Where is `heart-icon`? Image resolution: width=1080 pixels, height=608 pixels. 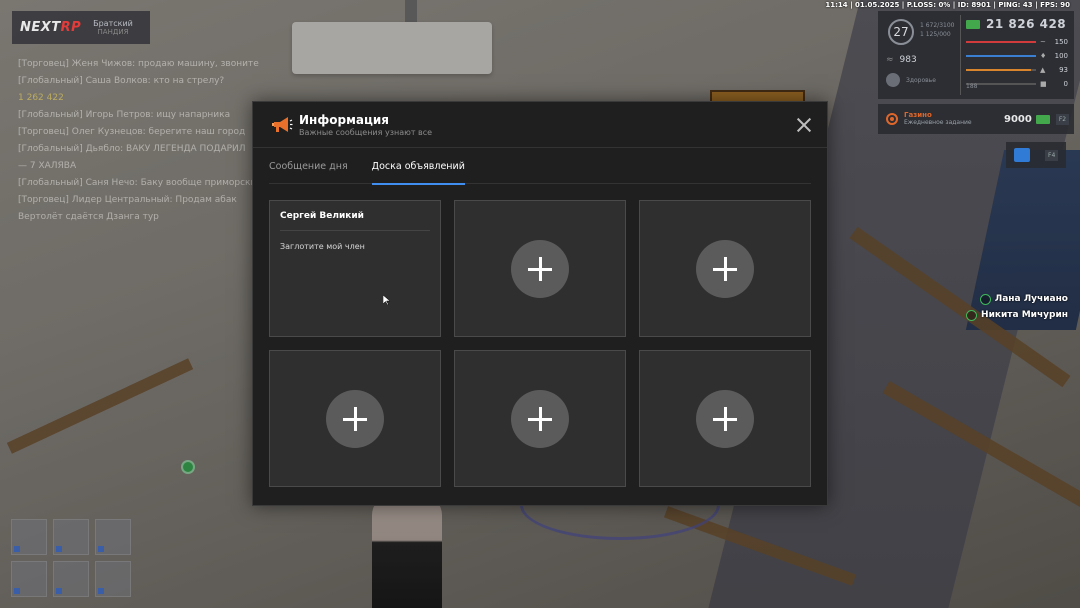 heart-icon is located at coordinates (893, 80).